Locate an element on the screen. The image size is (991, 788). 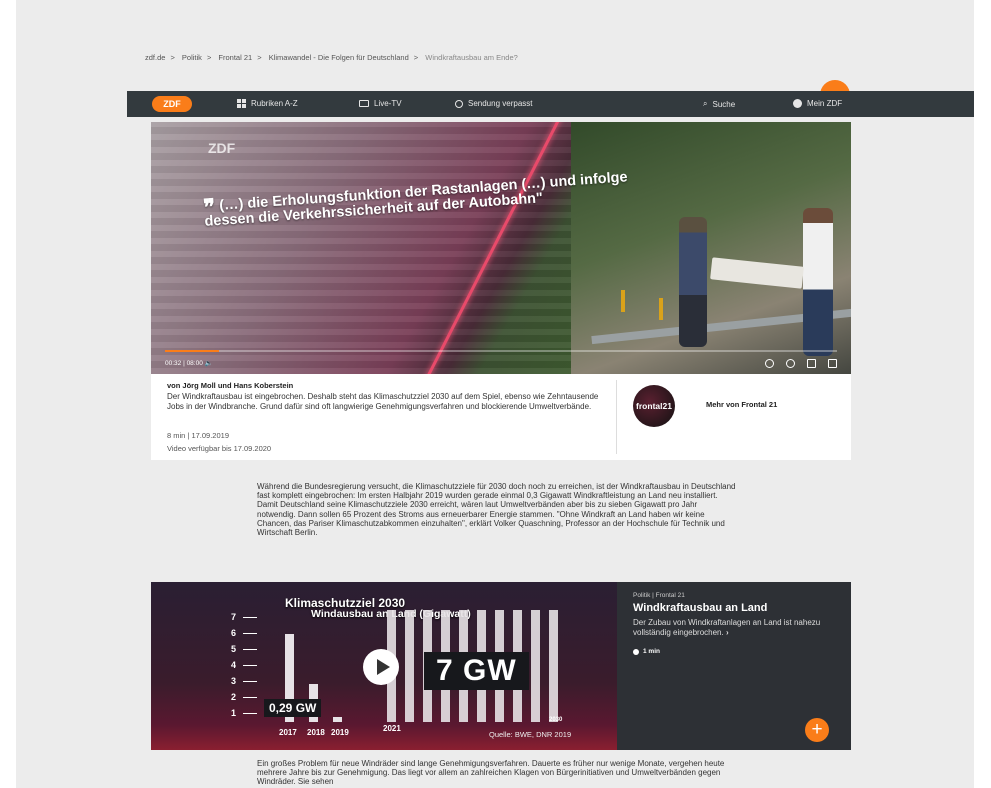
frontal21-logo: frontal21 is located at coordinates (654, 406).